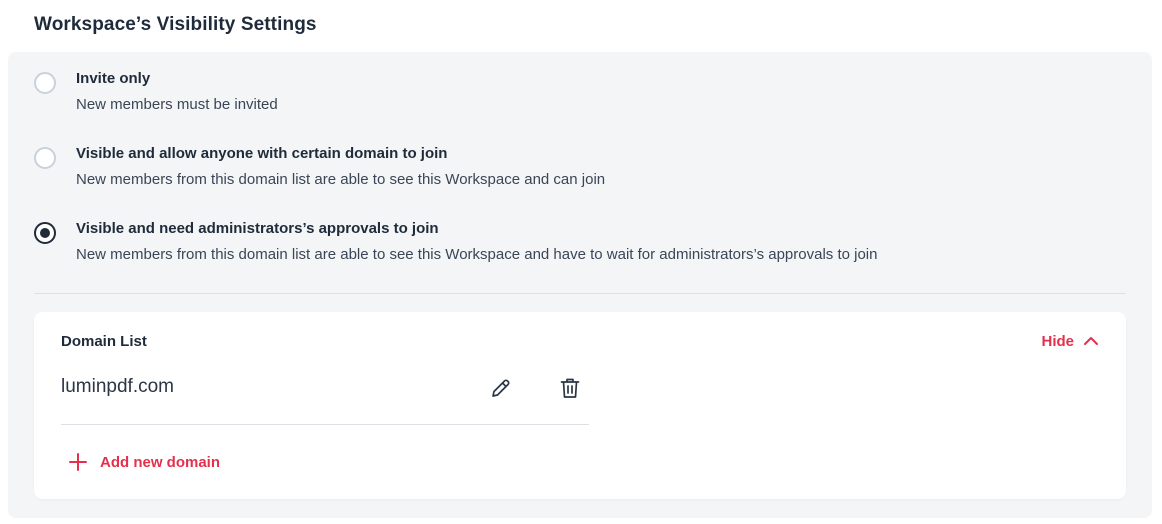  Describe the element at coordinates (325, 394) in the screenshot. I see `domain-row: luminpdf.com` at that location.